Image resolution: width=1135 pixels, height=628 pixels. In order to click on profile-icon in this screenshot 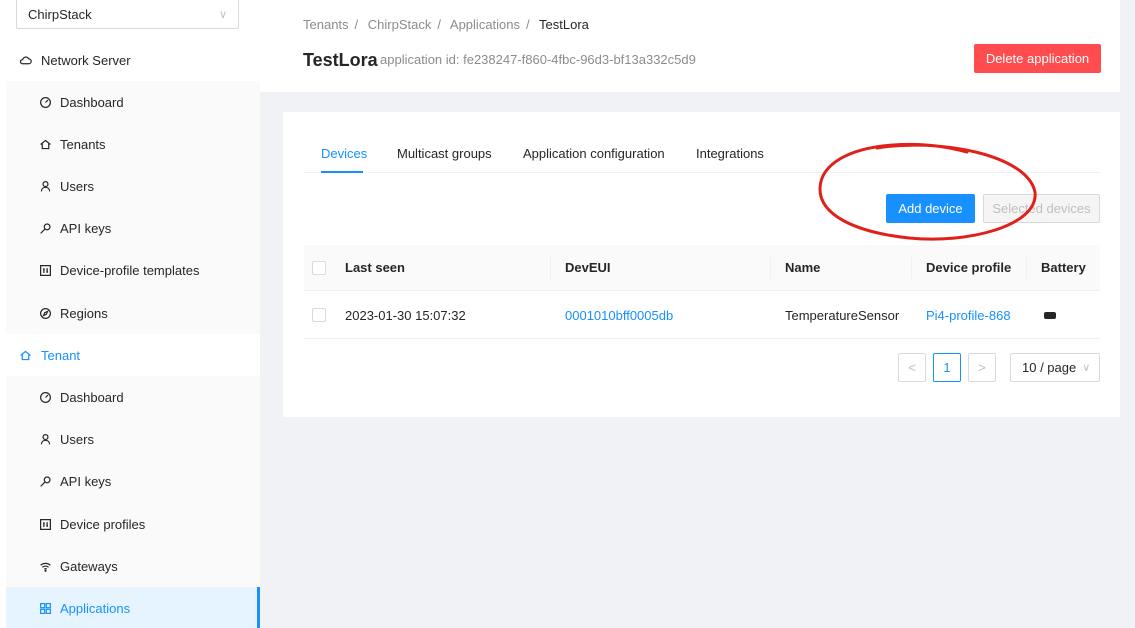, I will do `click(45, 524)`.